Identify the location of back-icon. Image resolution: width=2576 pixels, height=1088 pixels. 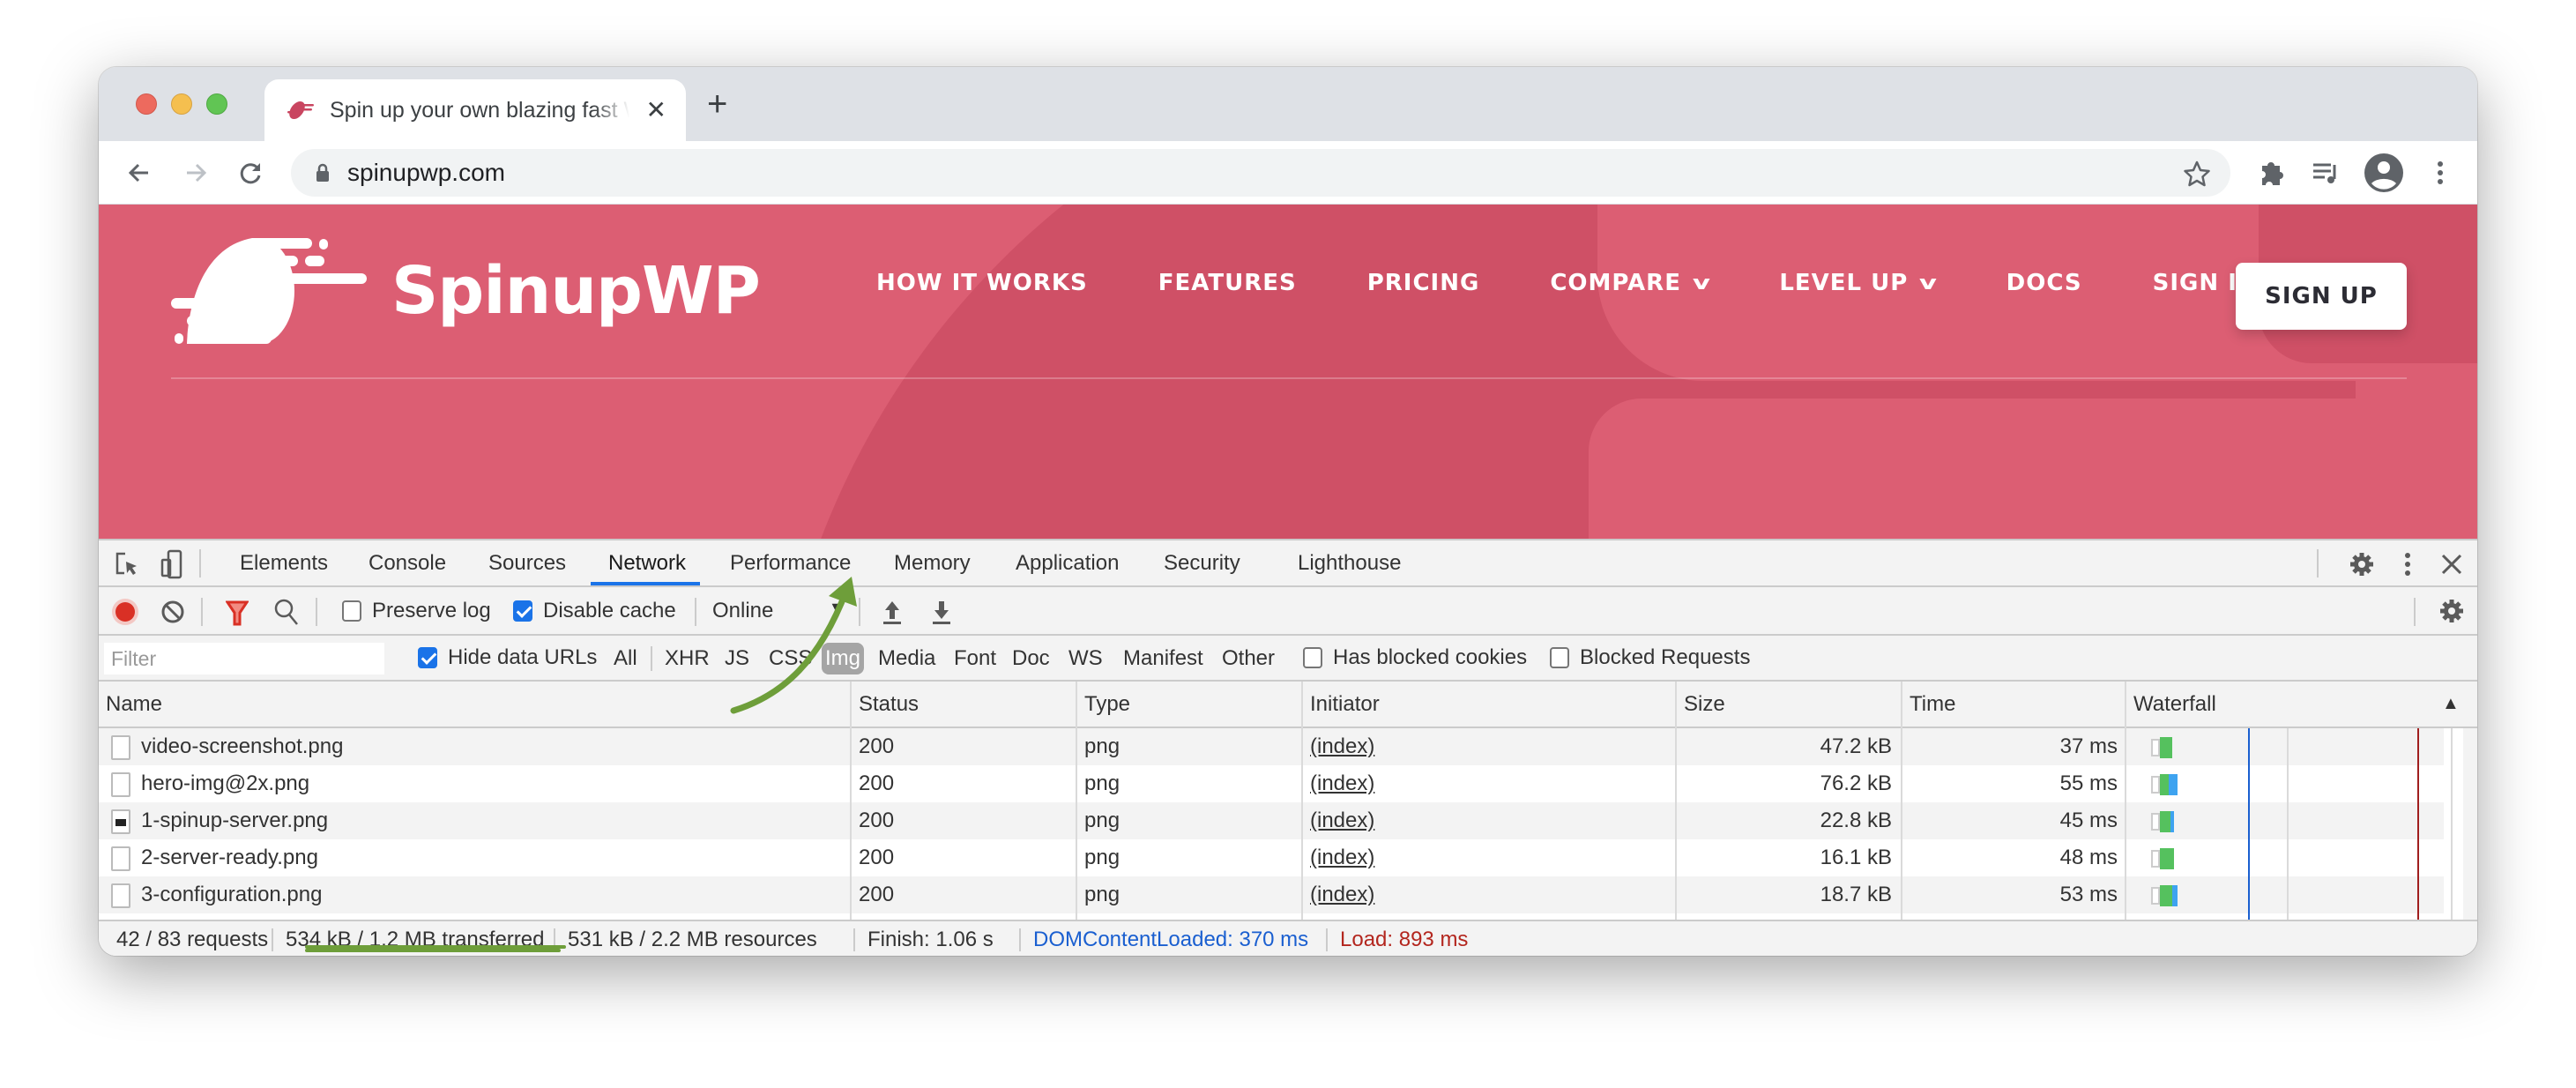
(139, 173).